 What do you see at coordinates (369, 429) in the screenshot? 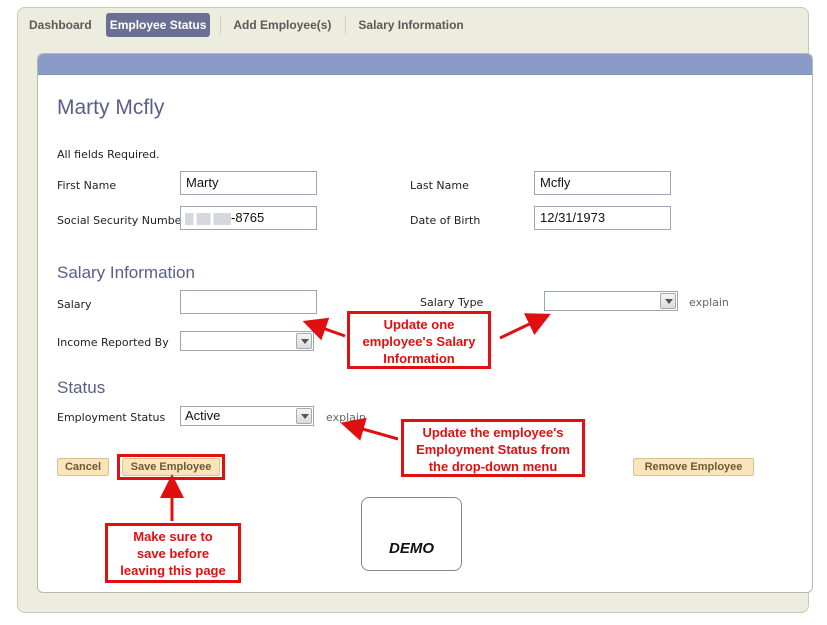
I see `arrow-to-explain` at bounding box center [369, 429].